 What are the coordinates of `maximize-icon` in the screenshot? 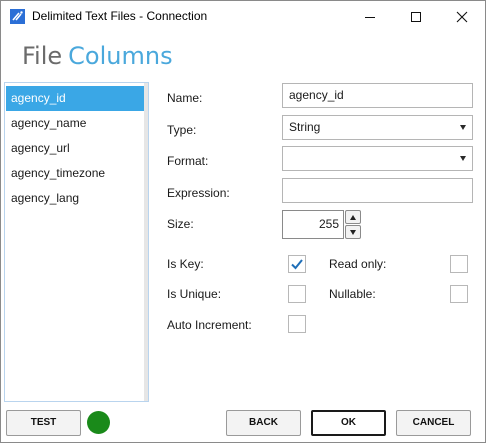 It's located at (416, 16).